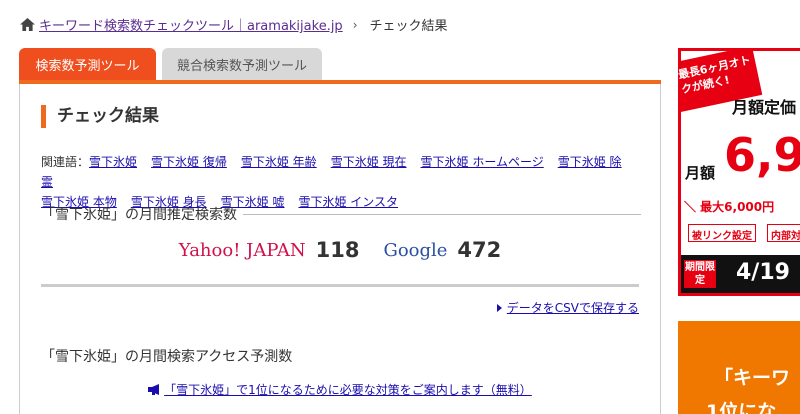 This screenshot has height=414, width=800. I want to click on ad-tag: 内部対, so click(783, 233).